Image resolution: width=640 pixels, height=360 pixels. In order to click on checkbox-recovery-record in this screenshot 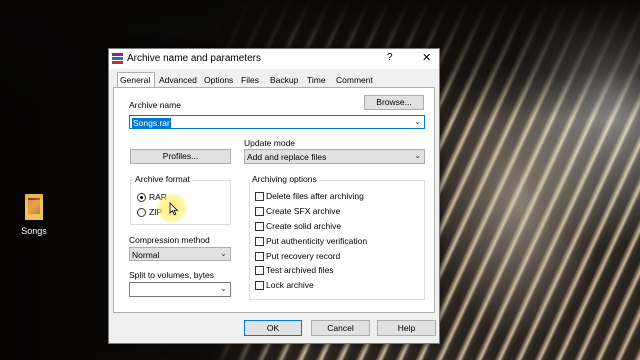, I will do `click(259, 256)`.